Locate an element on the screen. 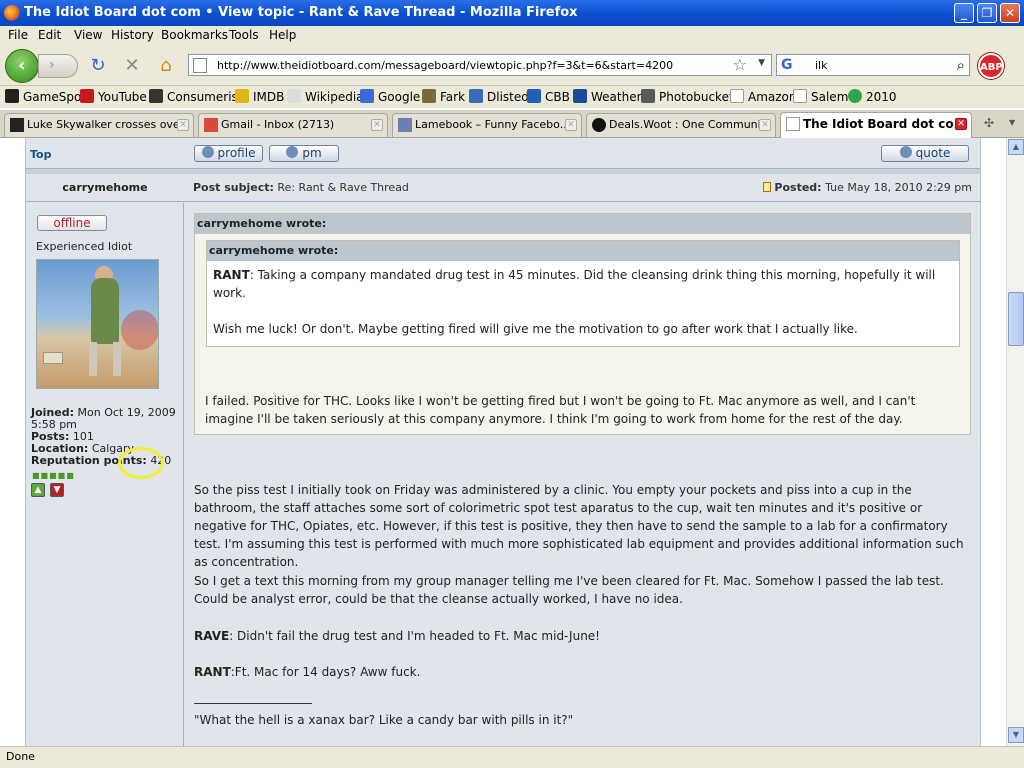 The width and height of the screenshot is (1024, 768). stop-icon: ✕ is located at coordinates (132, 66).